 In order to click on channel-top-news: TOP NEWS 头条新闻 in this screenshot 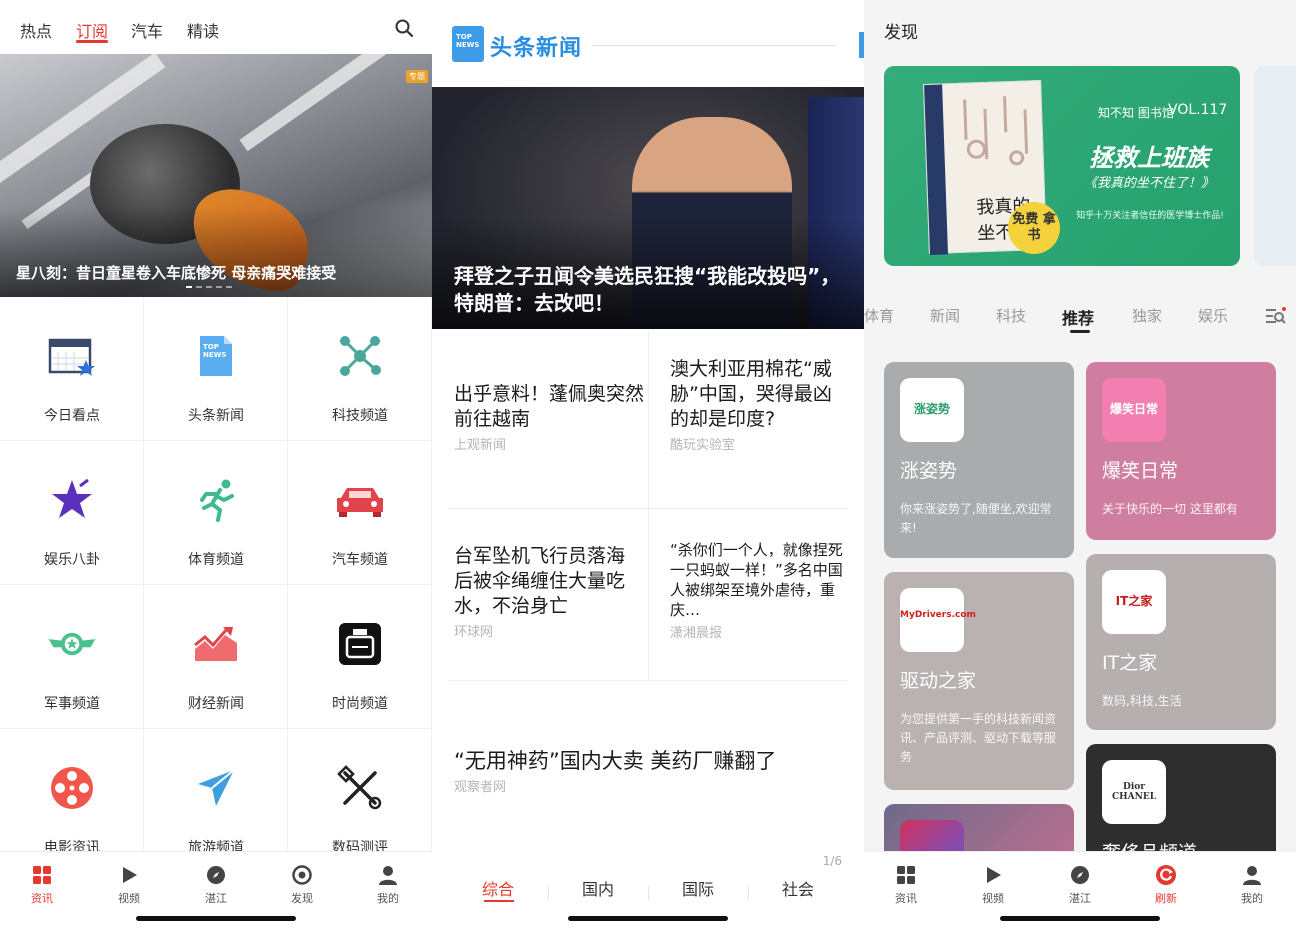, I will do `click(216, 369)`.